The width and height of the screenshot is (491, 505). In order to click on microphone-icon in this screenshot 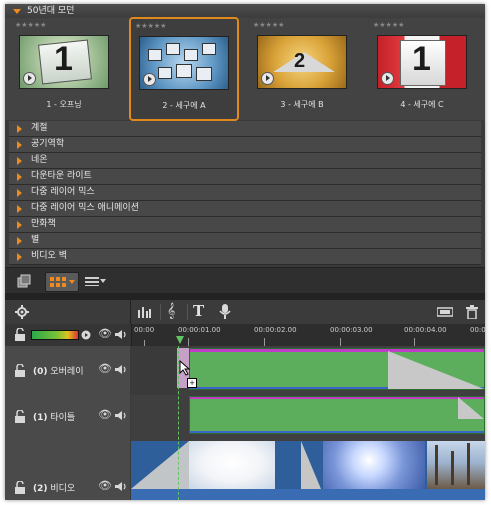, I will do `click(225, 312)`.